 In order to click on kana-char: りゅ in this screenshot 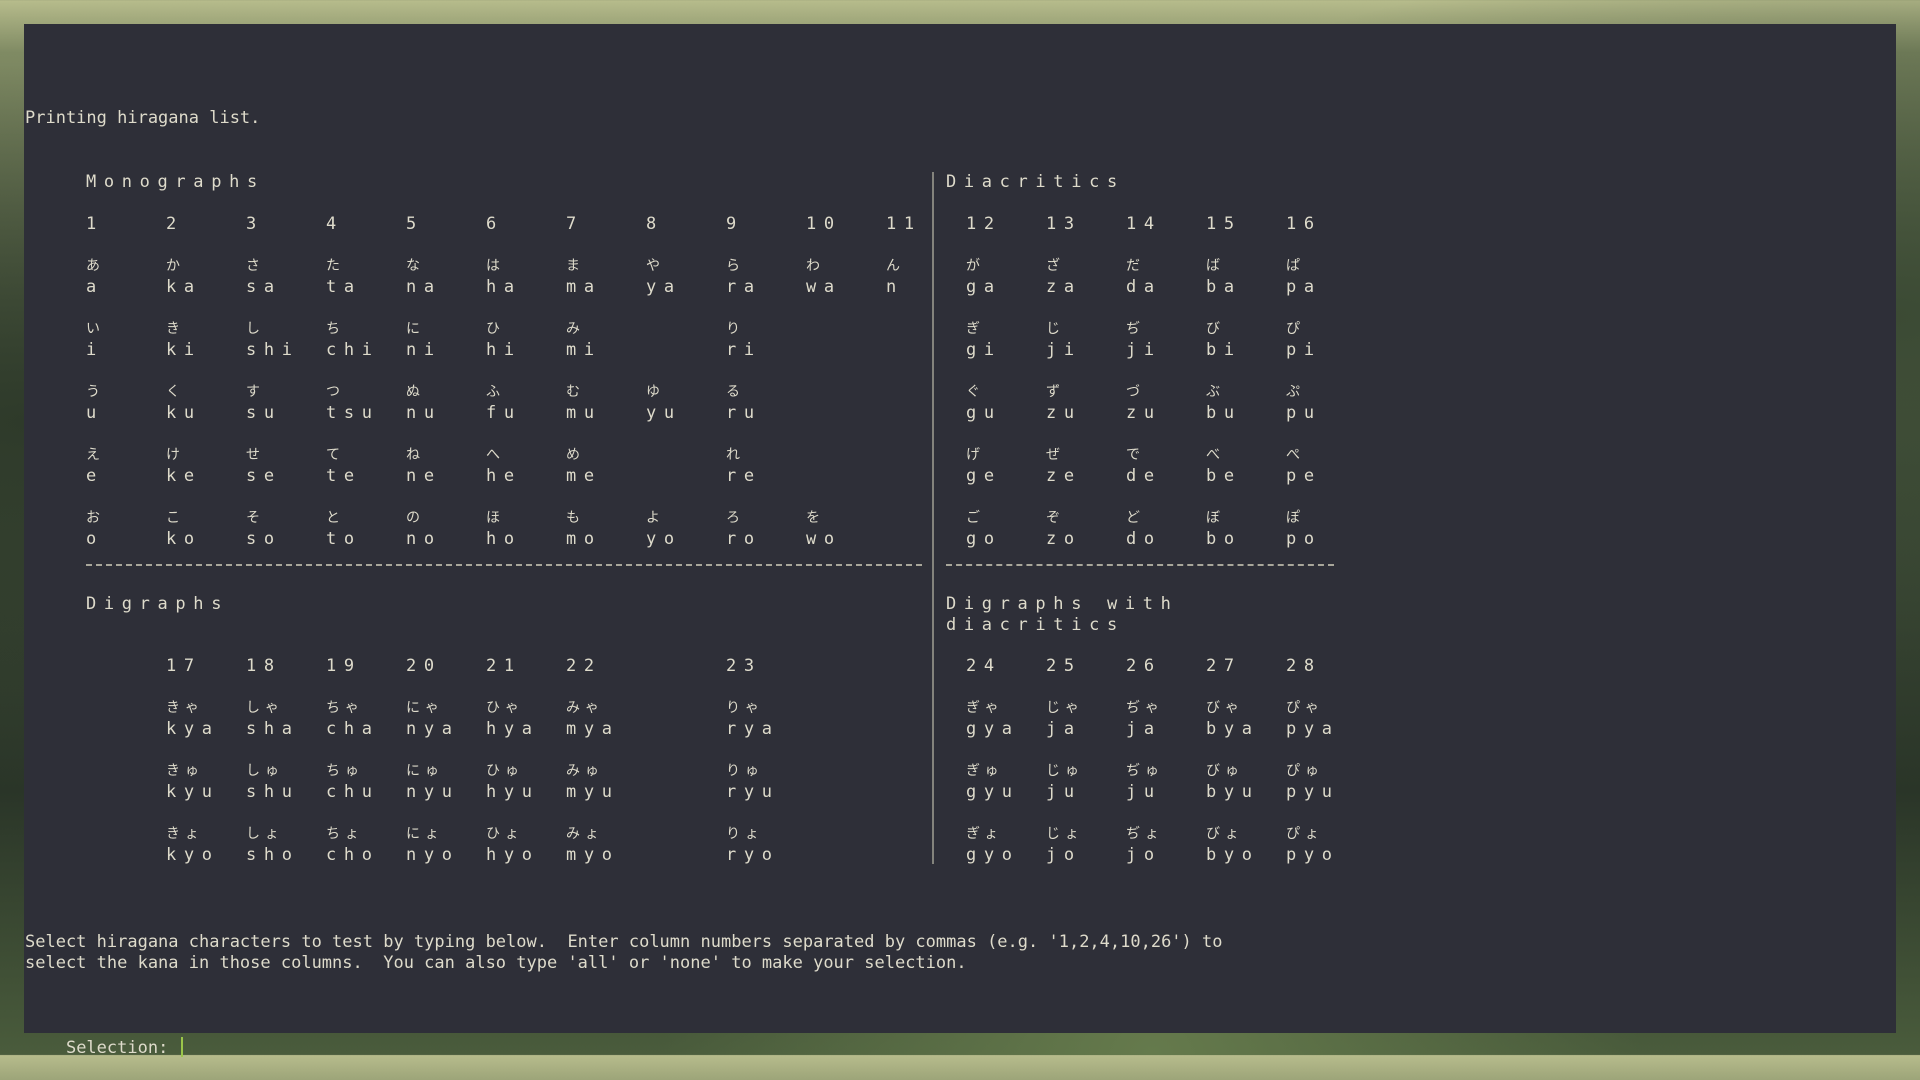, I will do `click(745, 771)`.